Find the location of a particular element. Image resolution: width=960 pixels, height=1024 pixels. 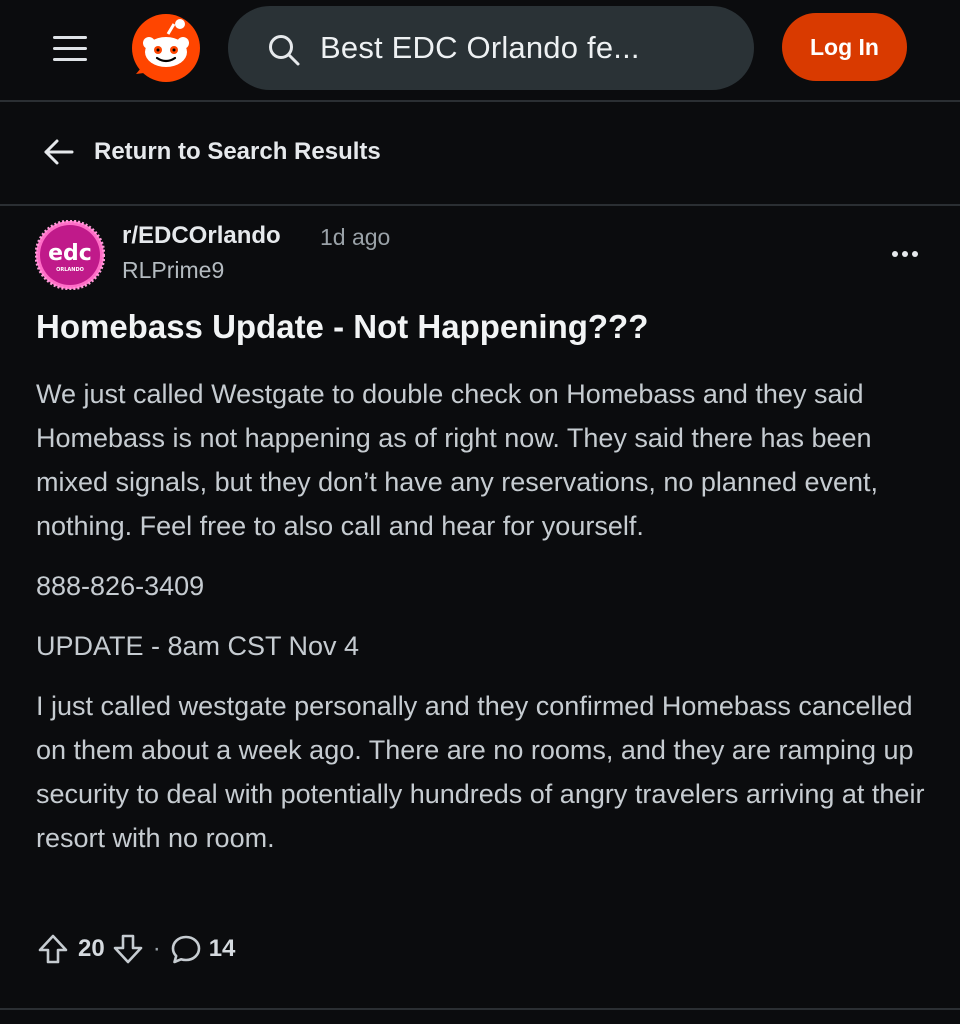

hamburger-menu-button is located at coordinates (70, 48).